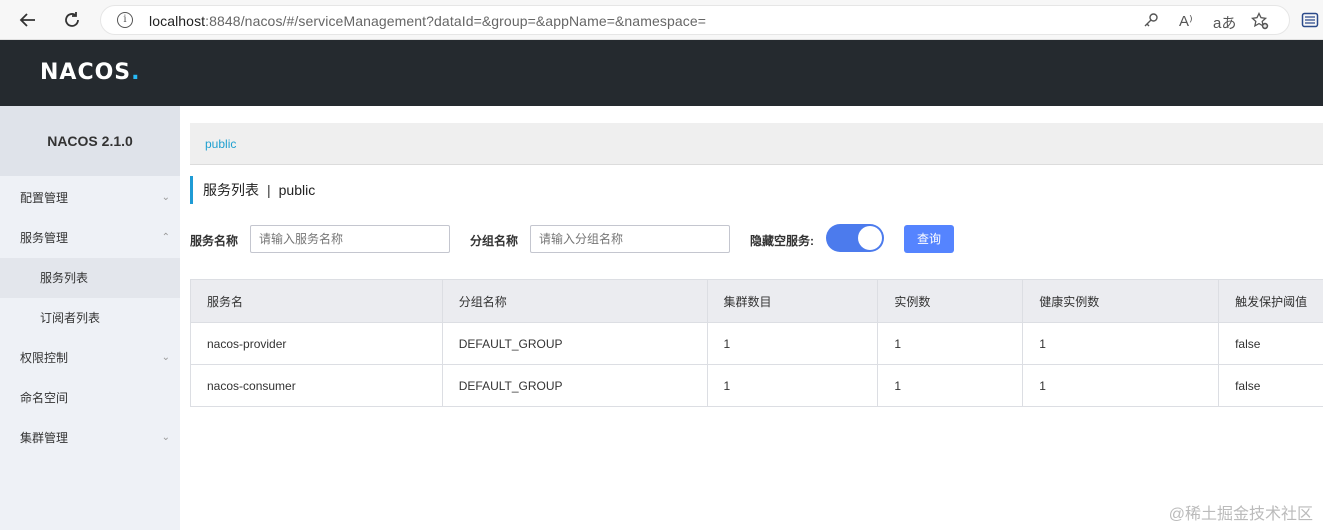 This screenshot has width=1323, height=530. Describe the element at coordinates (1121, 301) in the screenshot. I see `column-header: 健康实例数` at that location.